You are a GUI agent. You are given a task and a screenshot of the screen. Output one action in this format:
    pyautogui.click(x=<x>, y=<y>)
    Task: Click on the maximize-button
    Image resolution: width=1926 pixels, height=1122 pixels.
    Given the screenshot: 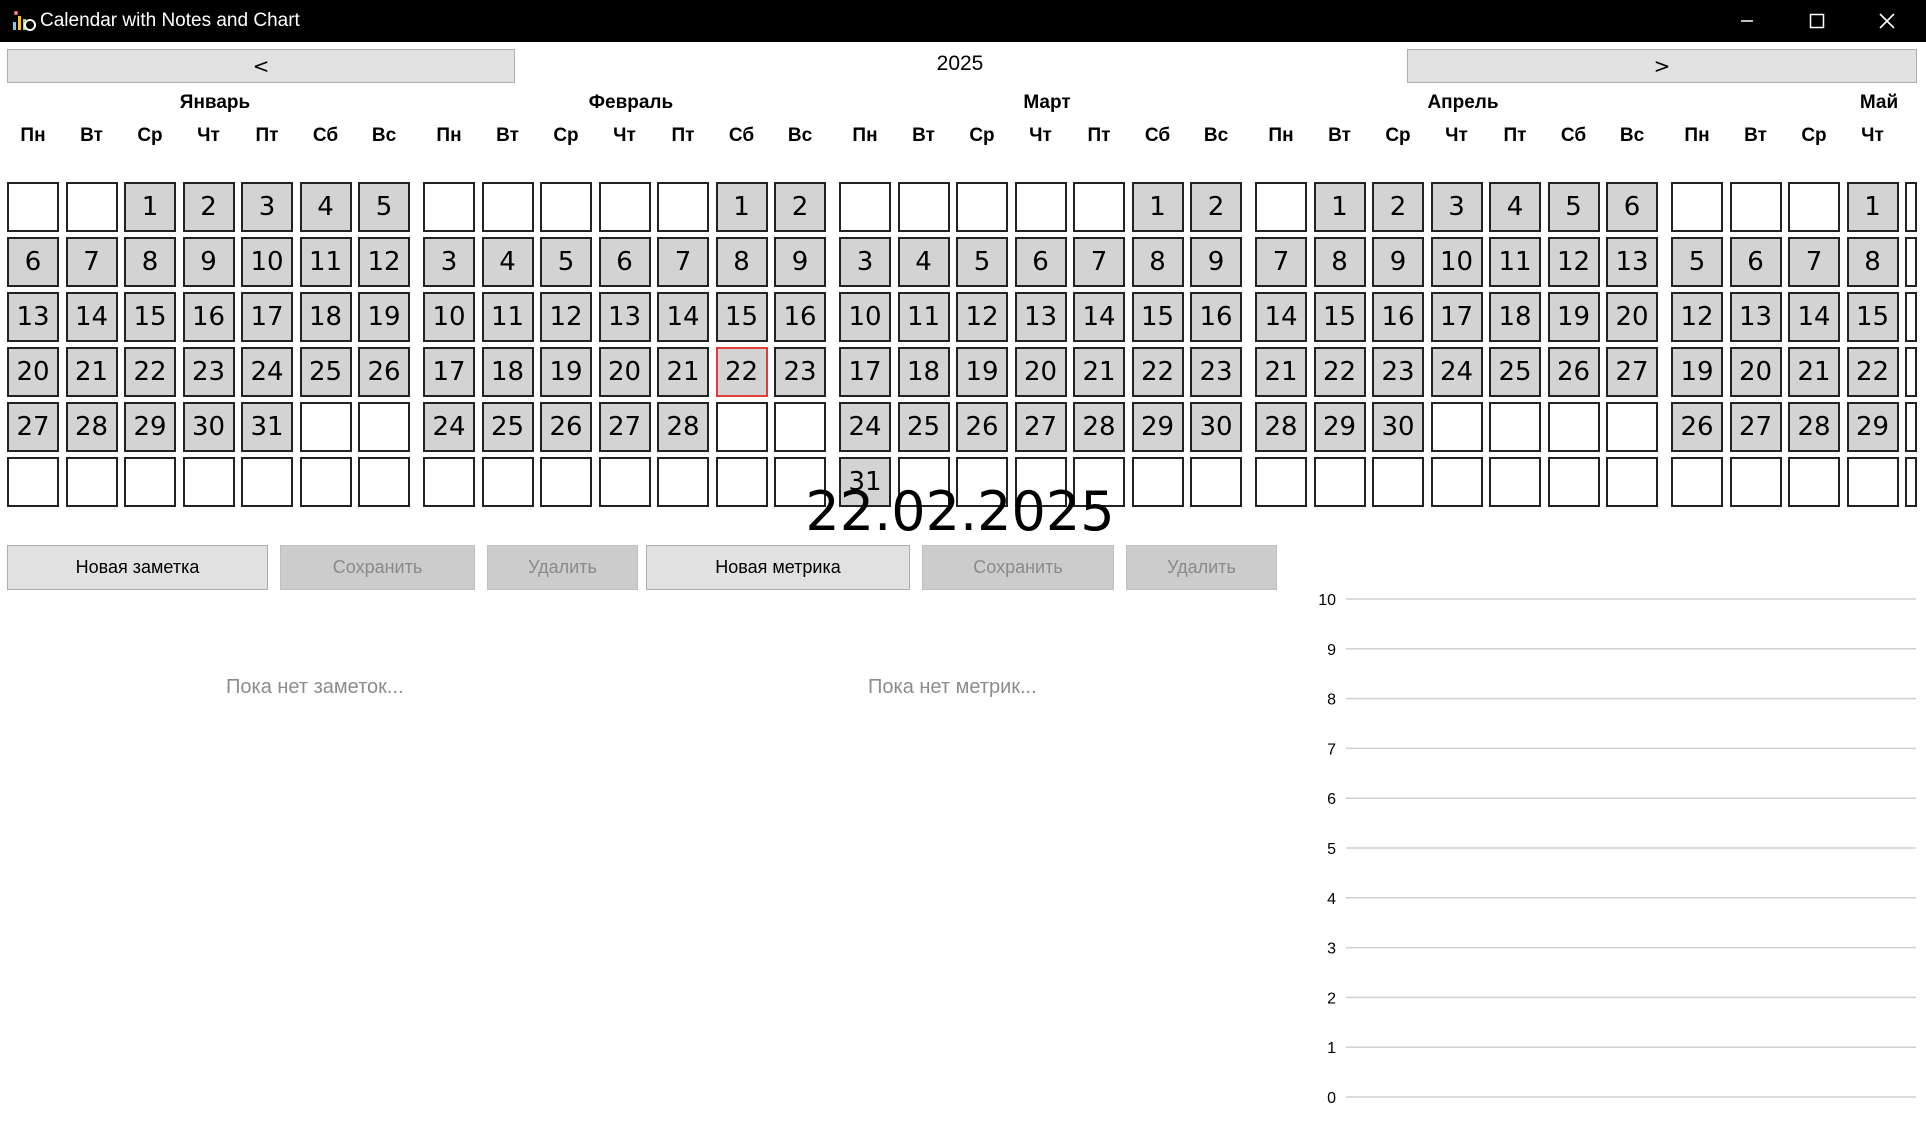 What is the action you would take?
    pyautogui.click(x=1817, y=21)
    